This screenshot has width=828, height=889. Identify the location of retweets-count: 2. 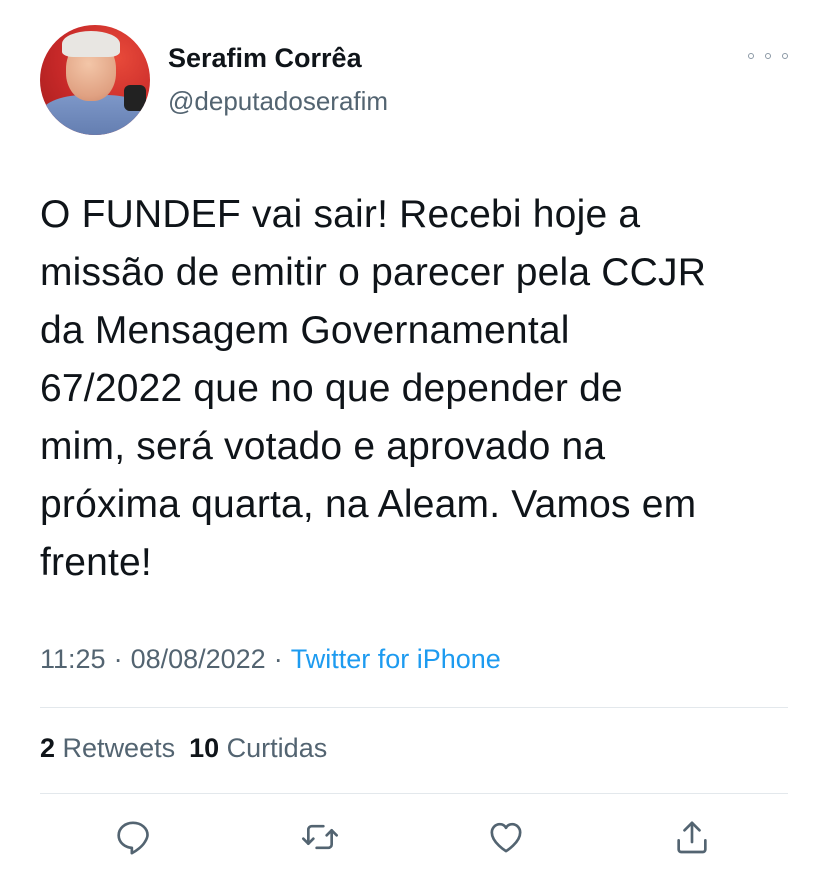
(48, 748).